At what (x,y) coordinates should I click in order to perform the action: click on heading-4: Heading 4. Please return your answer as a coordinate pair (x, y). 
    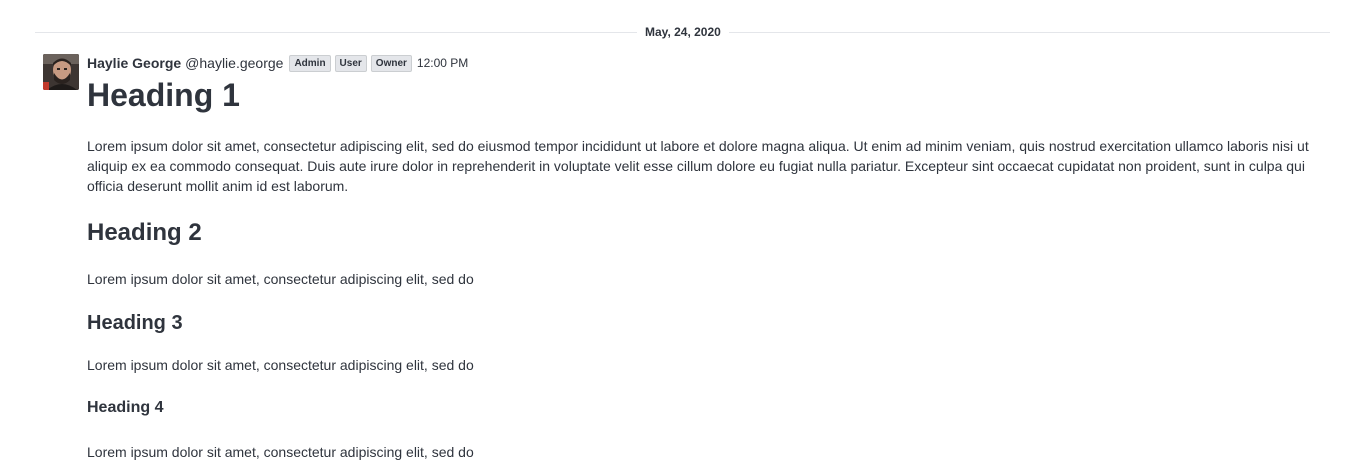
    Looking at the image, I should click on (125, 407).